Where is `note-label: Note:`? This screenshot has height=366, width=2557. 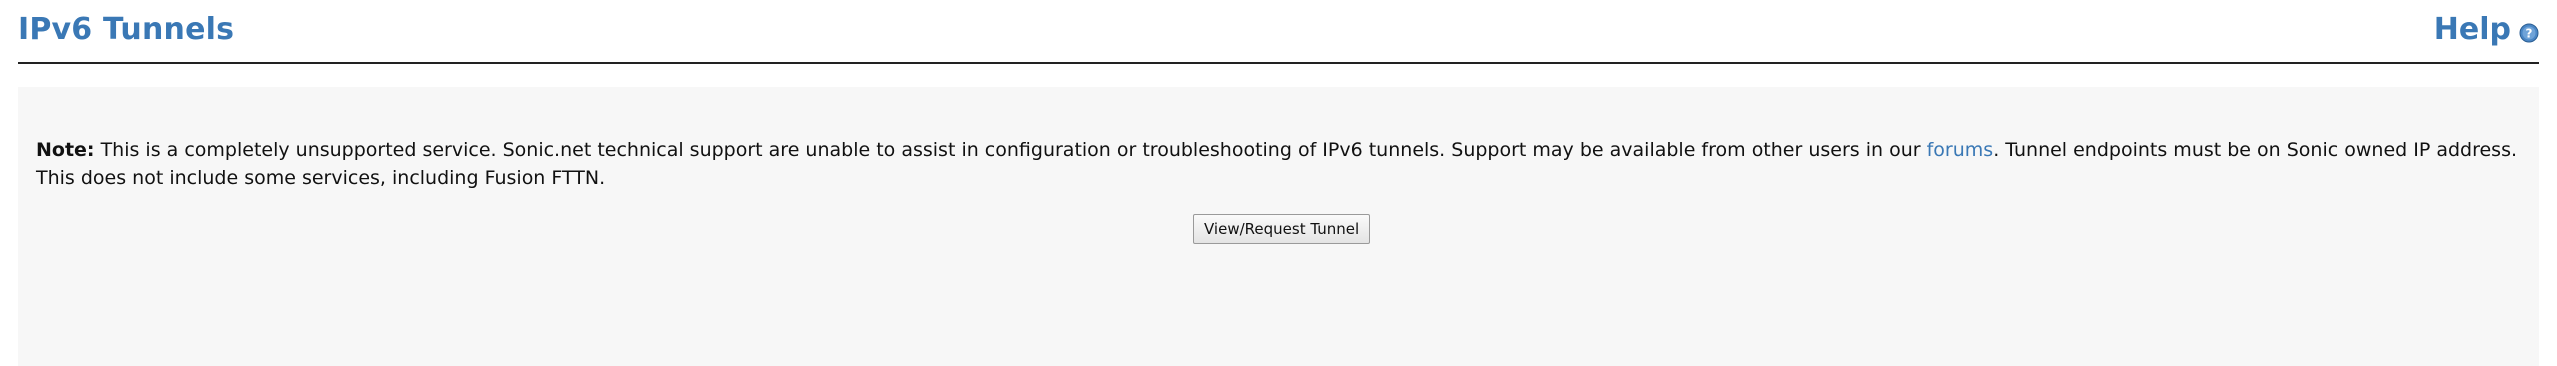 note-label: Note: is located at coordinates (65, 150).